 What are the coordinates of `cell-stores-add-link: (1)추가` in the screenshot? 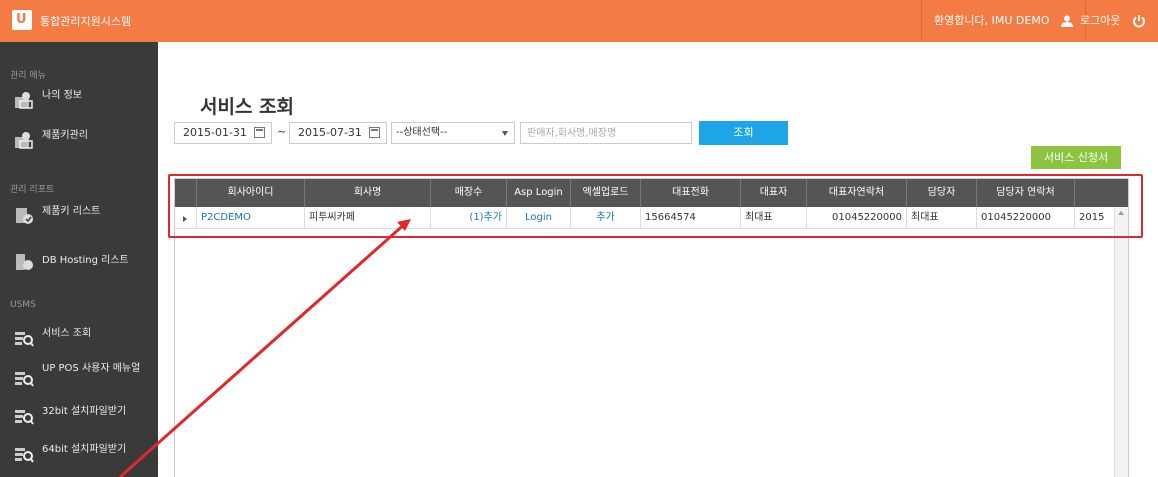 It's located at (469, 218).